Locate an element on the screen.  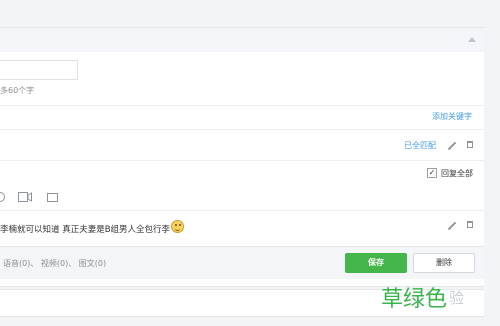
top-area is located at coordinates (250, 13).